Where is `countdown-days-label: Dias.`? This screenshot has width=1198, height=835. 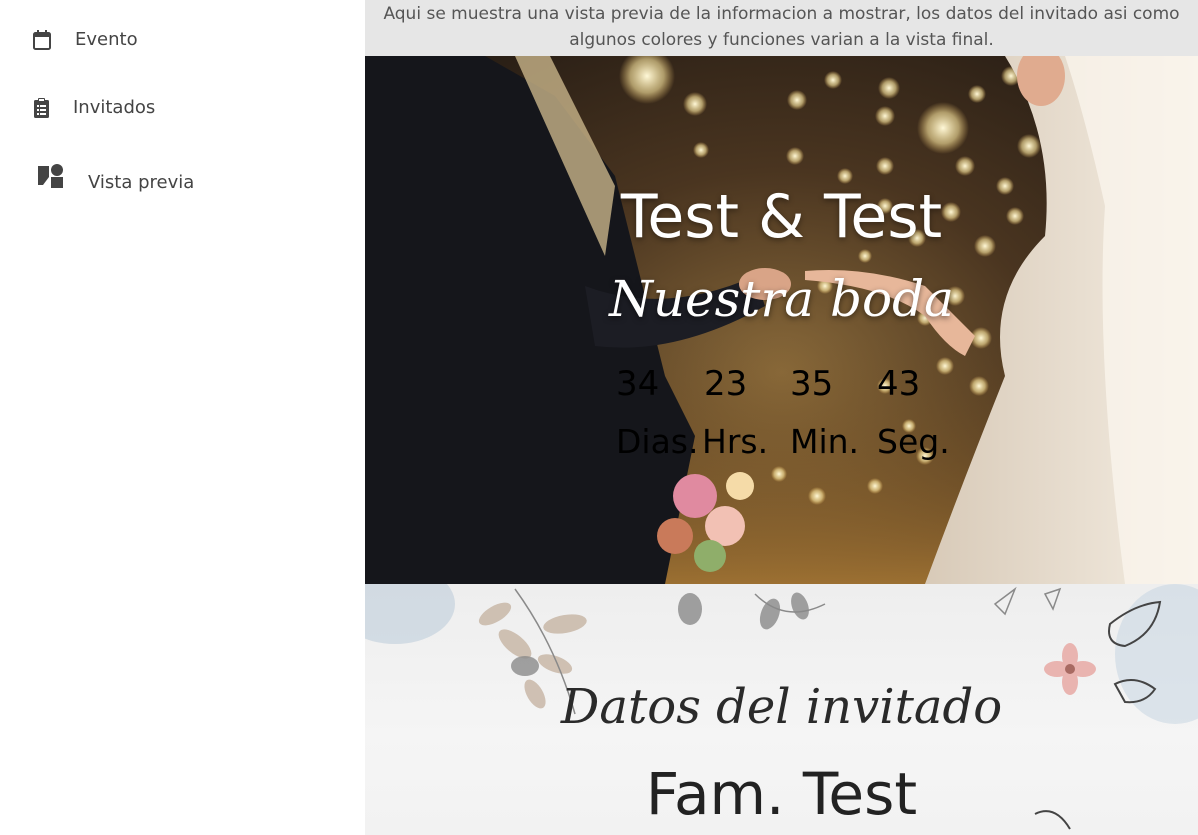 countdown-days-label: Dias. is located at coordinates (657, 441).